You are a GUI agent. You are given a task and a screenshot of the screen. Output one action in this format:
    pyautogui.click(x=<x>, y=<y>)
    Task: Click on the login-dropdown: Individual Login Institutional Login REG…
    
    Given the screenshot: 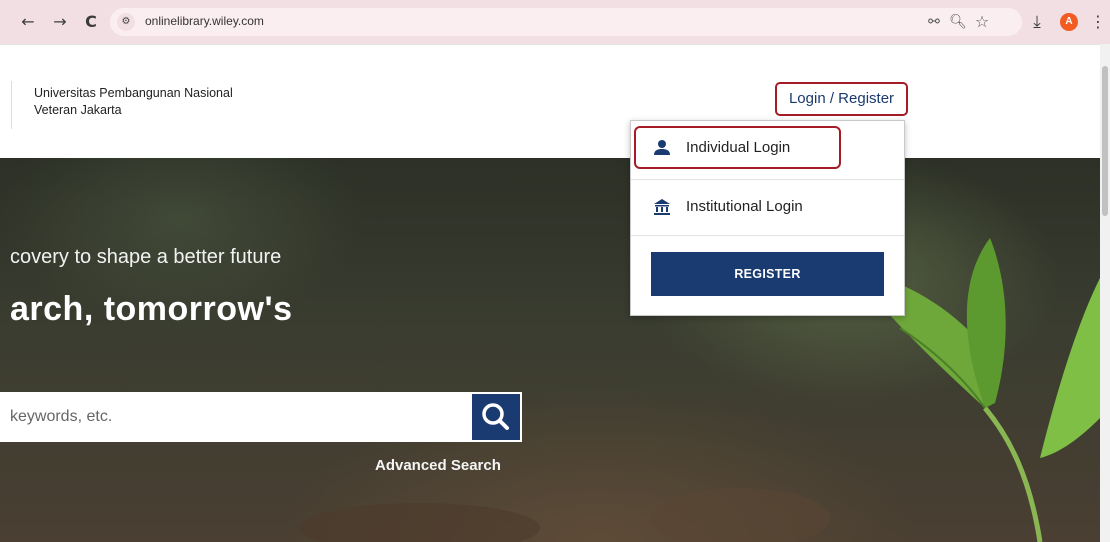 What is the action you would take?
    pyautogui.click(x=767, y=218)
    